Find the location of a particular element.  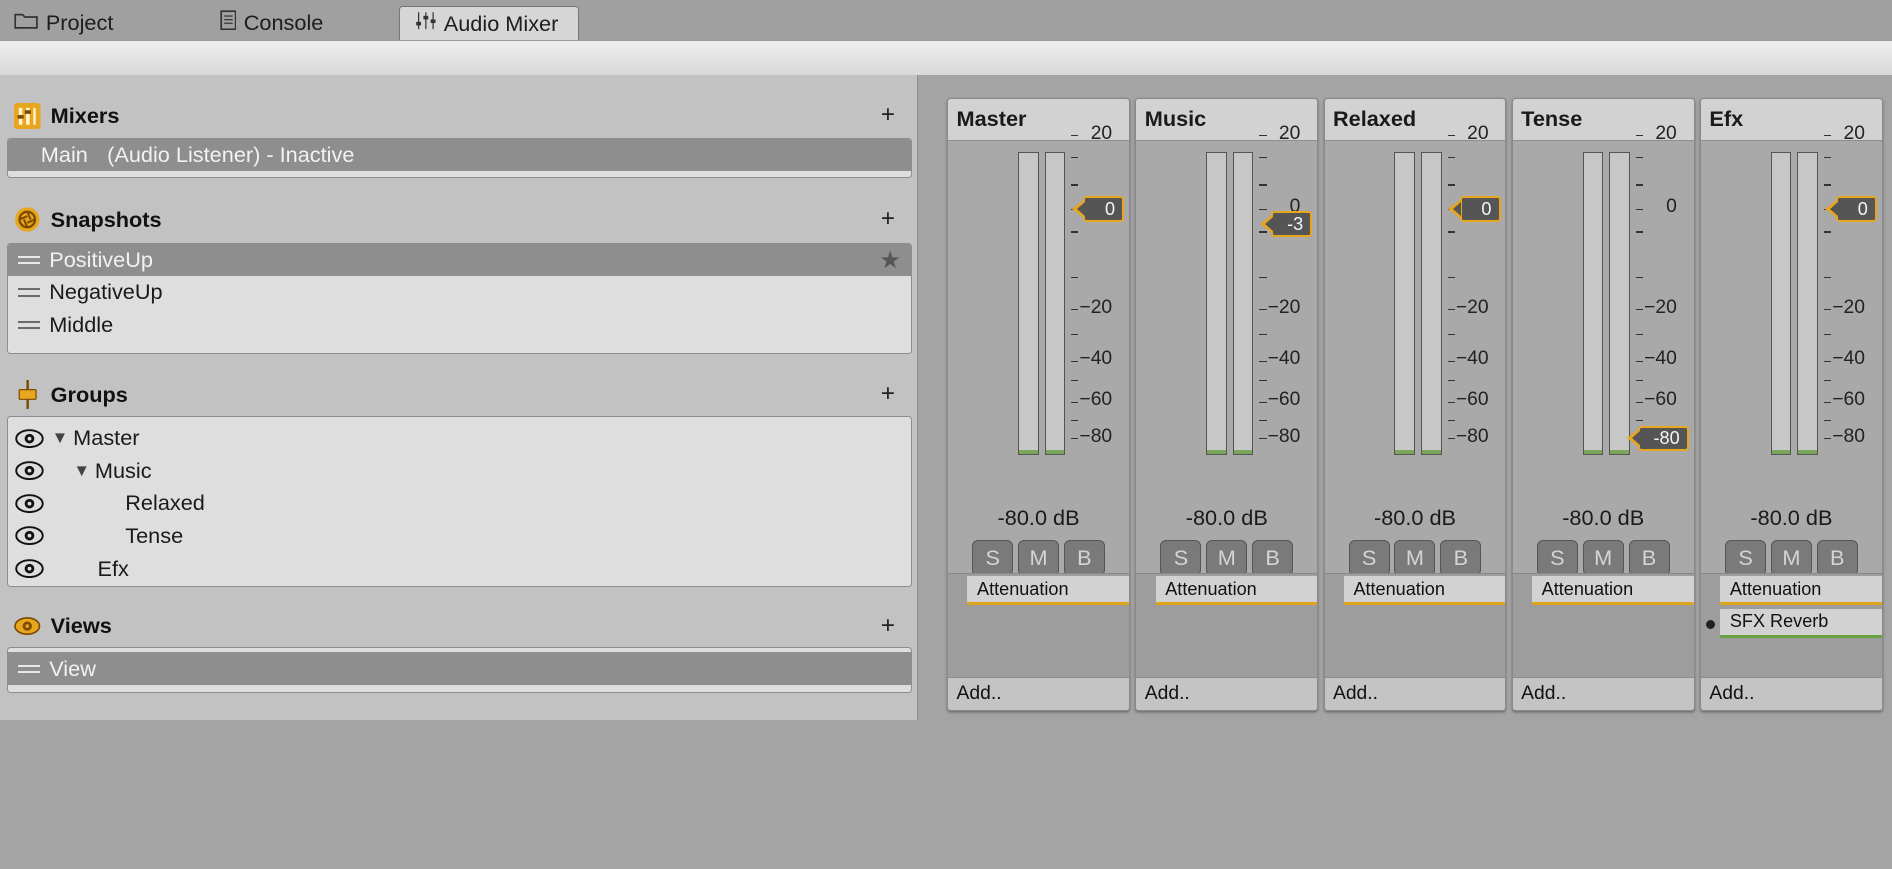

snapshots-header: Snapshots + is located at coordinates (460, 220).